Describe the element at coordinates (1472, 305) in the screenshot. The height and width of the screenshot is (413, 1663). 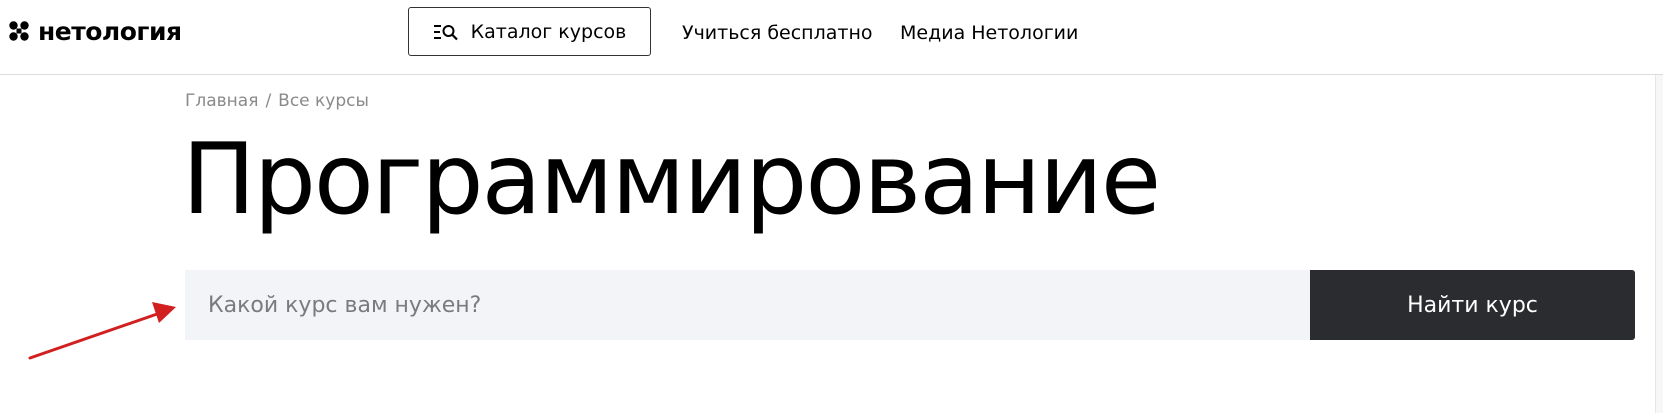
I see `find-course-button: Найти курс` at that location.